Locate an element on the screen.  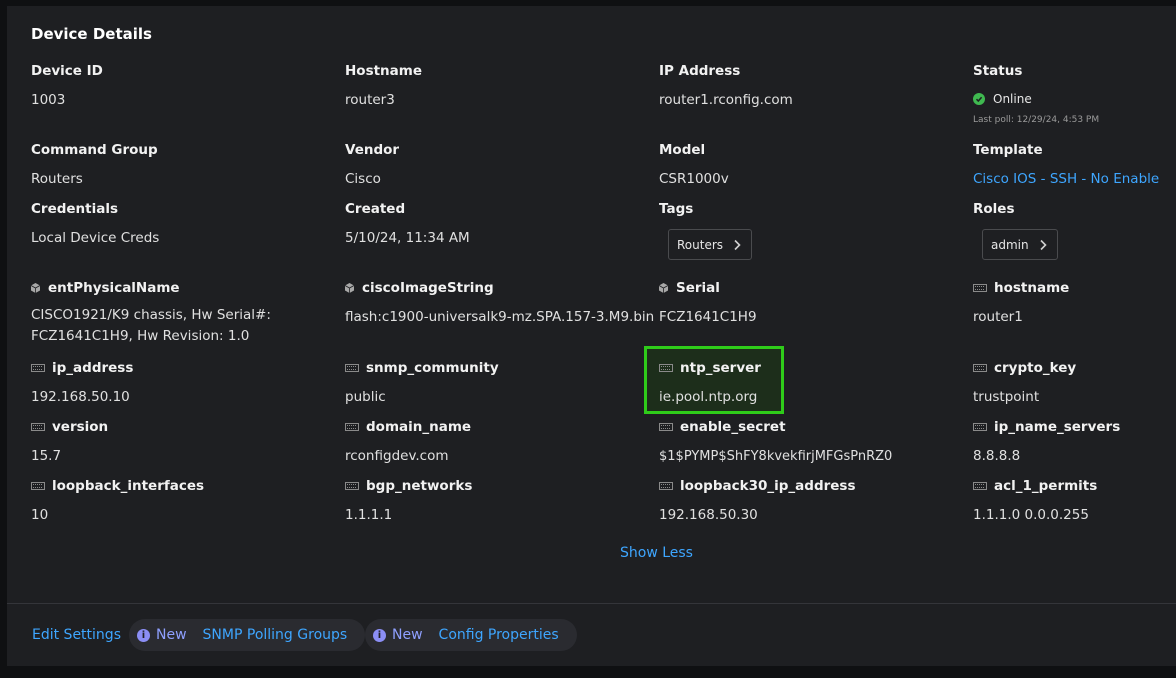
prop-hostname: hostname router1 is located at coordinates (1021, 304).